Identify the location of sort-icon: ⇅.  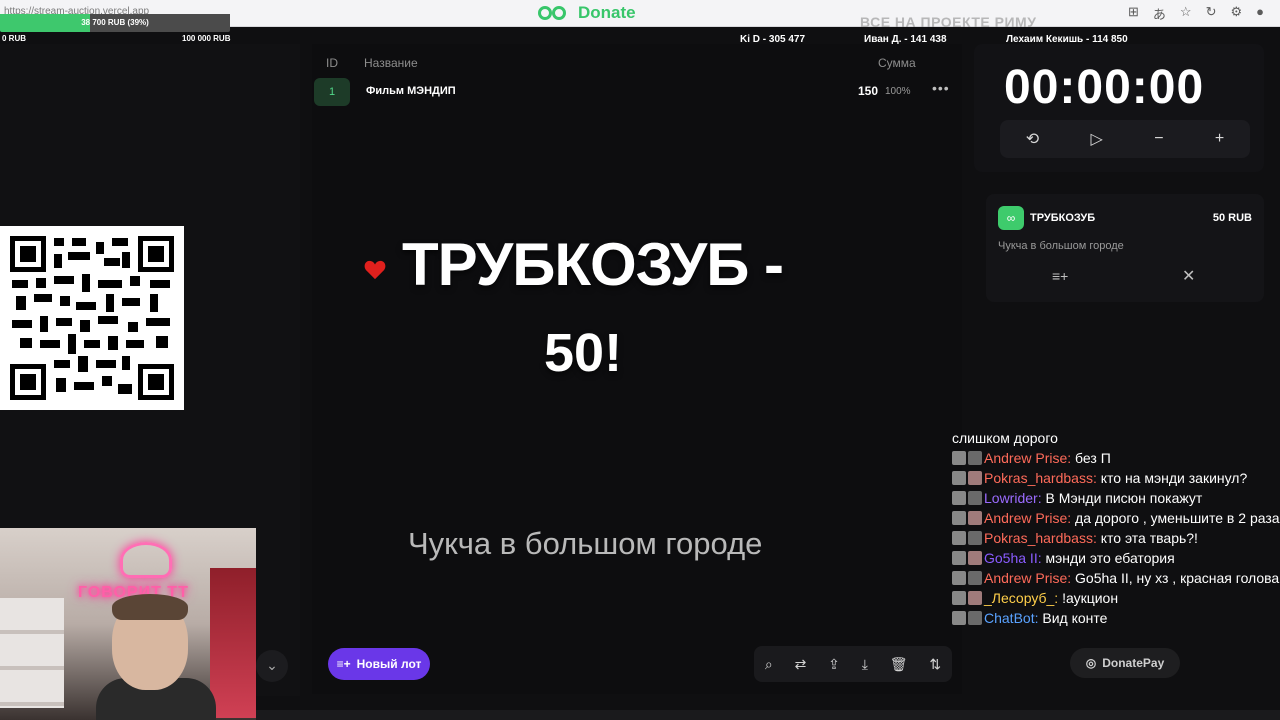
(935, 664).